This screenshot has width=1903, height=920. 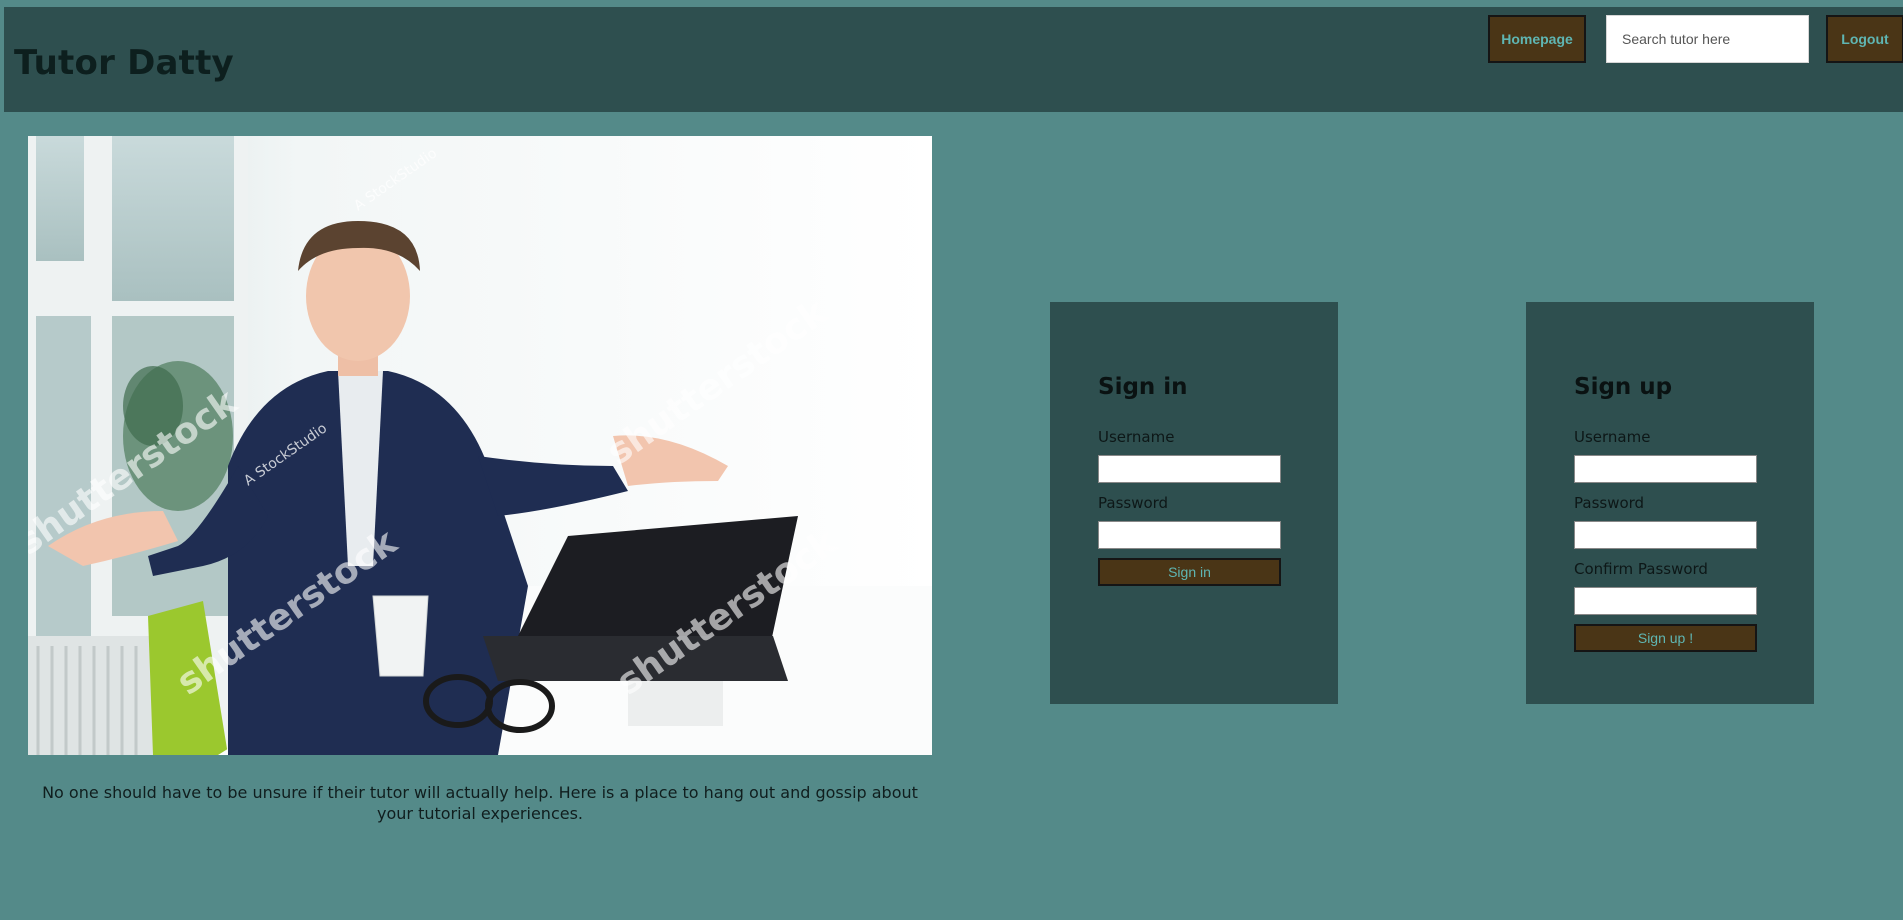 What do you see at coordinates (953, 59) in the screenshot?
I see `top-header: Tutor Datty Homepage Logout` at bounding box center [953, 59].